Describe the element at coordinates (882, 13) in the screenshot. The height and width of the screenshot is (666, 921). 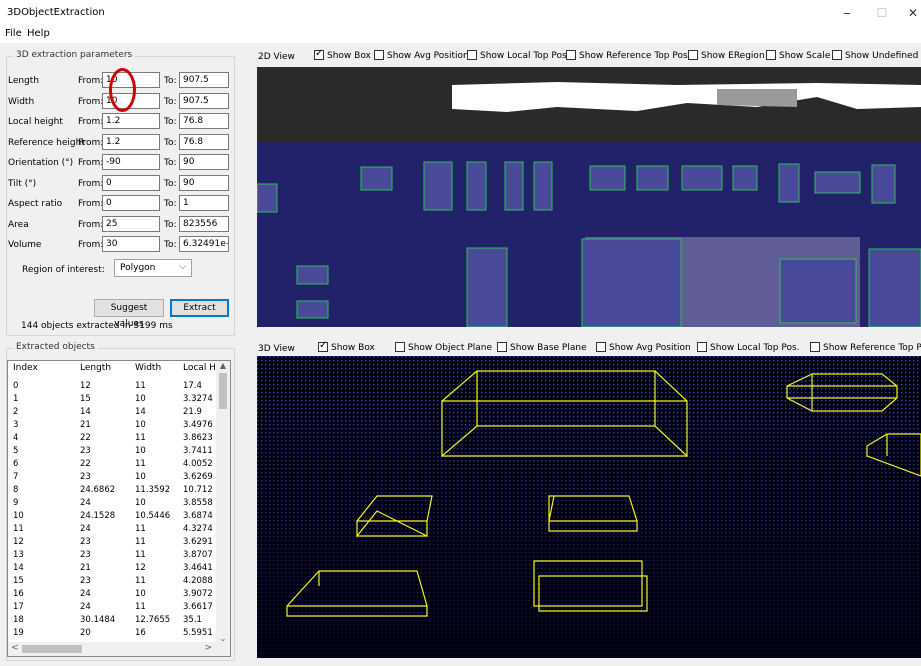
I see `maximize-button: ☐` at that location.